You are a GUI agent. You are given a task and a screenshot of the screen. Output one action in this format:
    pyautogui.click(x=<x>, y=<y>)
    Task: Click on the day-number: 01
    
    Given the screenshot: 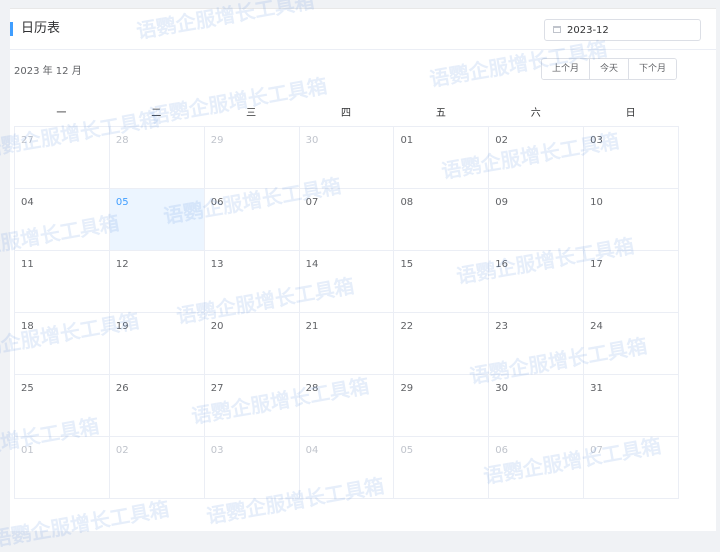 What is the action you would take?
    pyautogui.click(x=407, y=140)
    